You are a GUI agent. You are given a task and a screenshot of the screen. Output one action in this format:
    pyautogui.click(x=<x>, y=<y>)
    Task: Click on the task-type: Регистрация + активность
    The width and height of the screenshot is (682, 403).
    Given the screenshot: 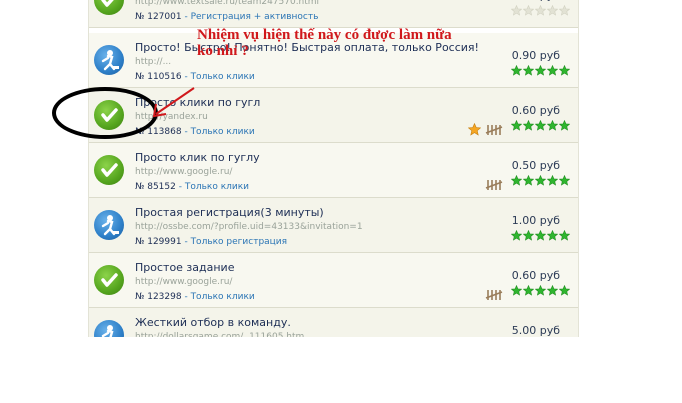 What is the action you would take?
    pyautogui.click(x=254, y=17)
    